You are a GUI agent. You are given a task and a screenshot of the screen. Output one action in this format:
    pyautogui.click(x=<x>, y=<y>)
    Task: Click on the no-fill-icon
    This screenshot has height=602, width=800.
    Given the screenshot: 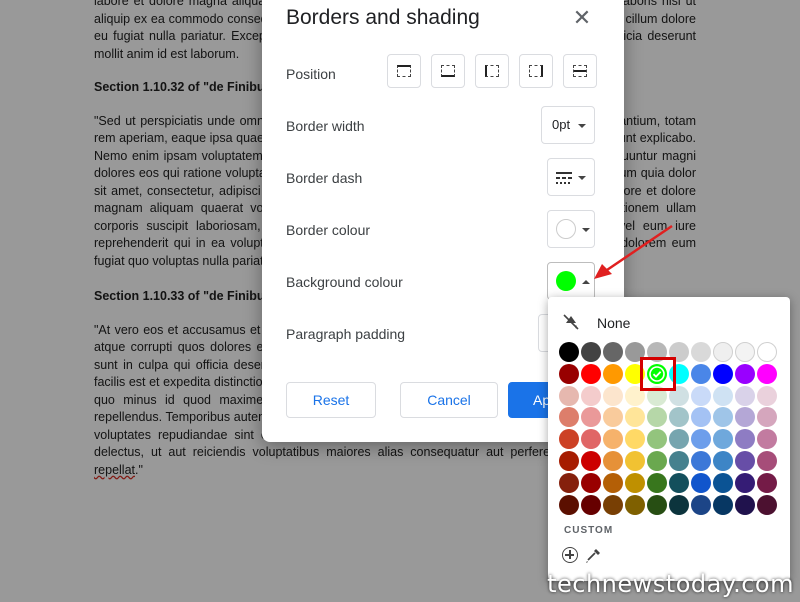 What is the action you would take?
    pyautogui.click(x=571, y=322)
    